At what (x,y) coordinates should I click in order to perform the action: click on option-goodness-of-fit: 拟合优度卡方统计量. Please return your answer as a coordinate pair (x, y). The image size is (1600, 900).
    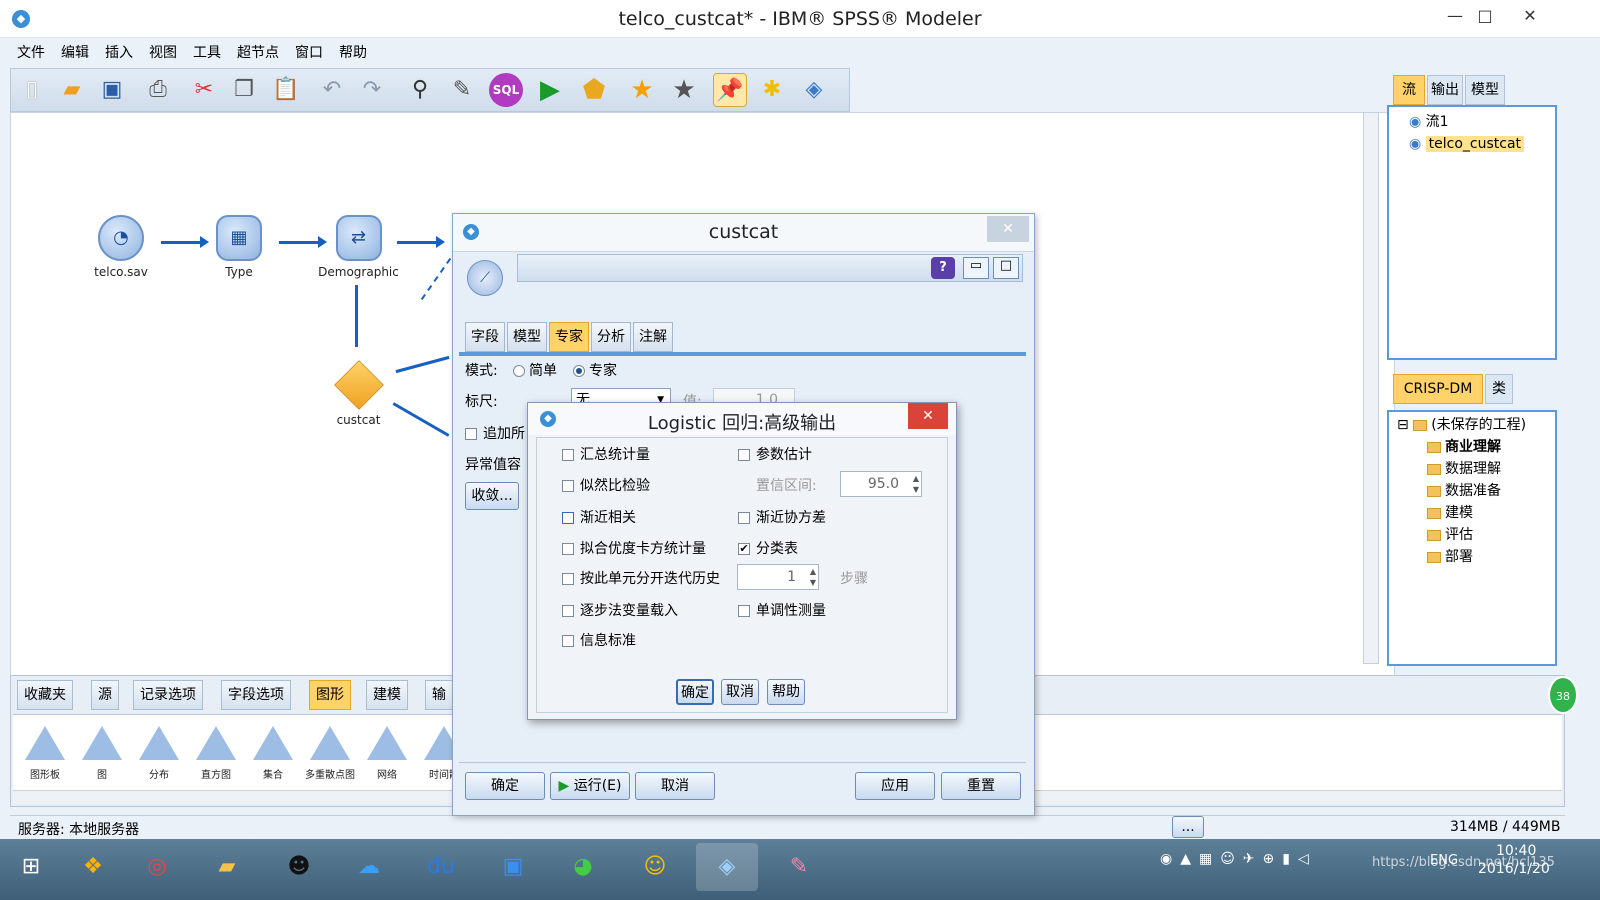
    Looking at the image, I should click on (634, 548).